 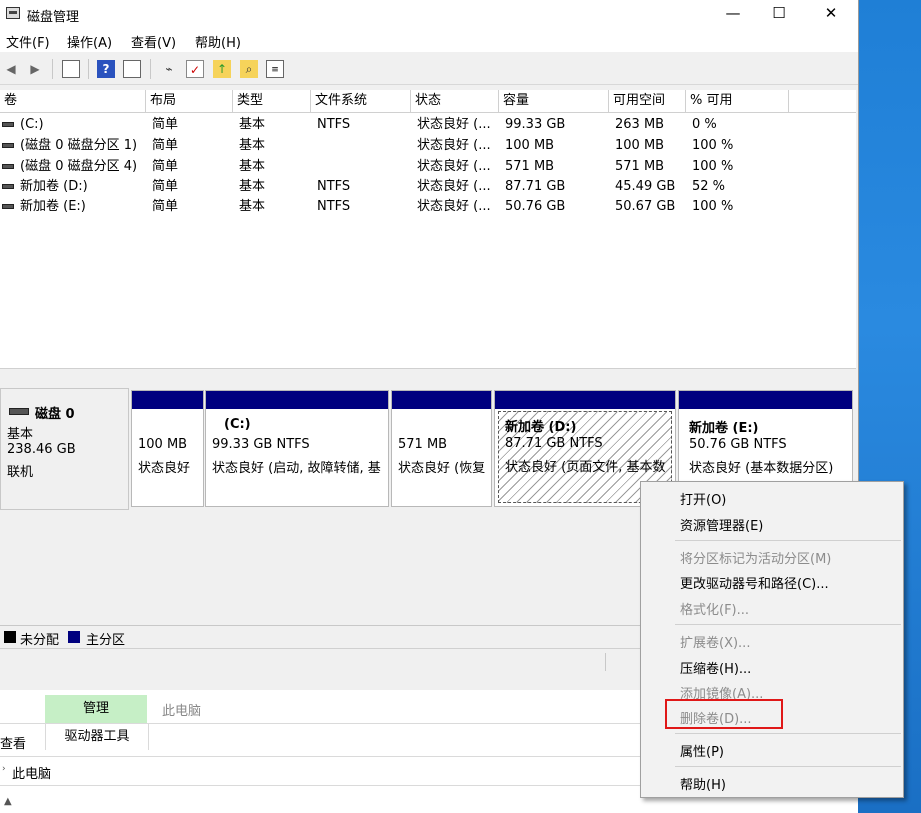 What do you see at coordinates (73, 101) in the screenshot?
I see `column-header-volume: 卷` at bounding box center [73, 101].